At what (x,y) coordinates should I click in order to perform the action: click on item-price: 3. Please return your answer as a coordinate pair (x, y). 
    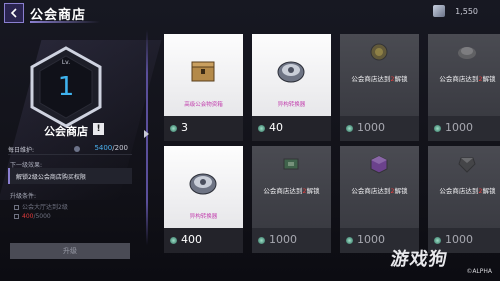
    Looking at the image, I should click on (184, 127).